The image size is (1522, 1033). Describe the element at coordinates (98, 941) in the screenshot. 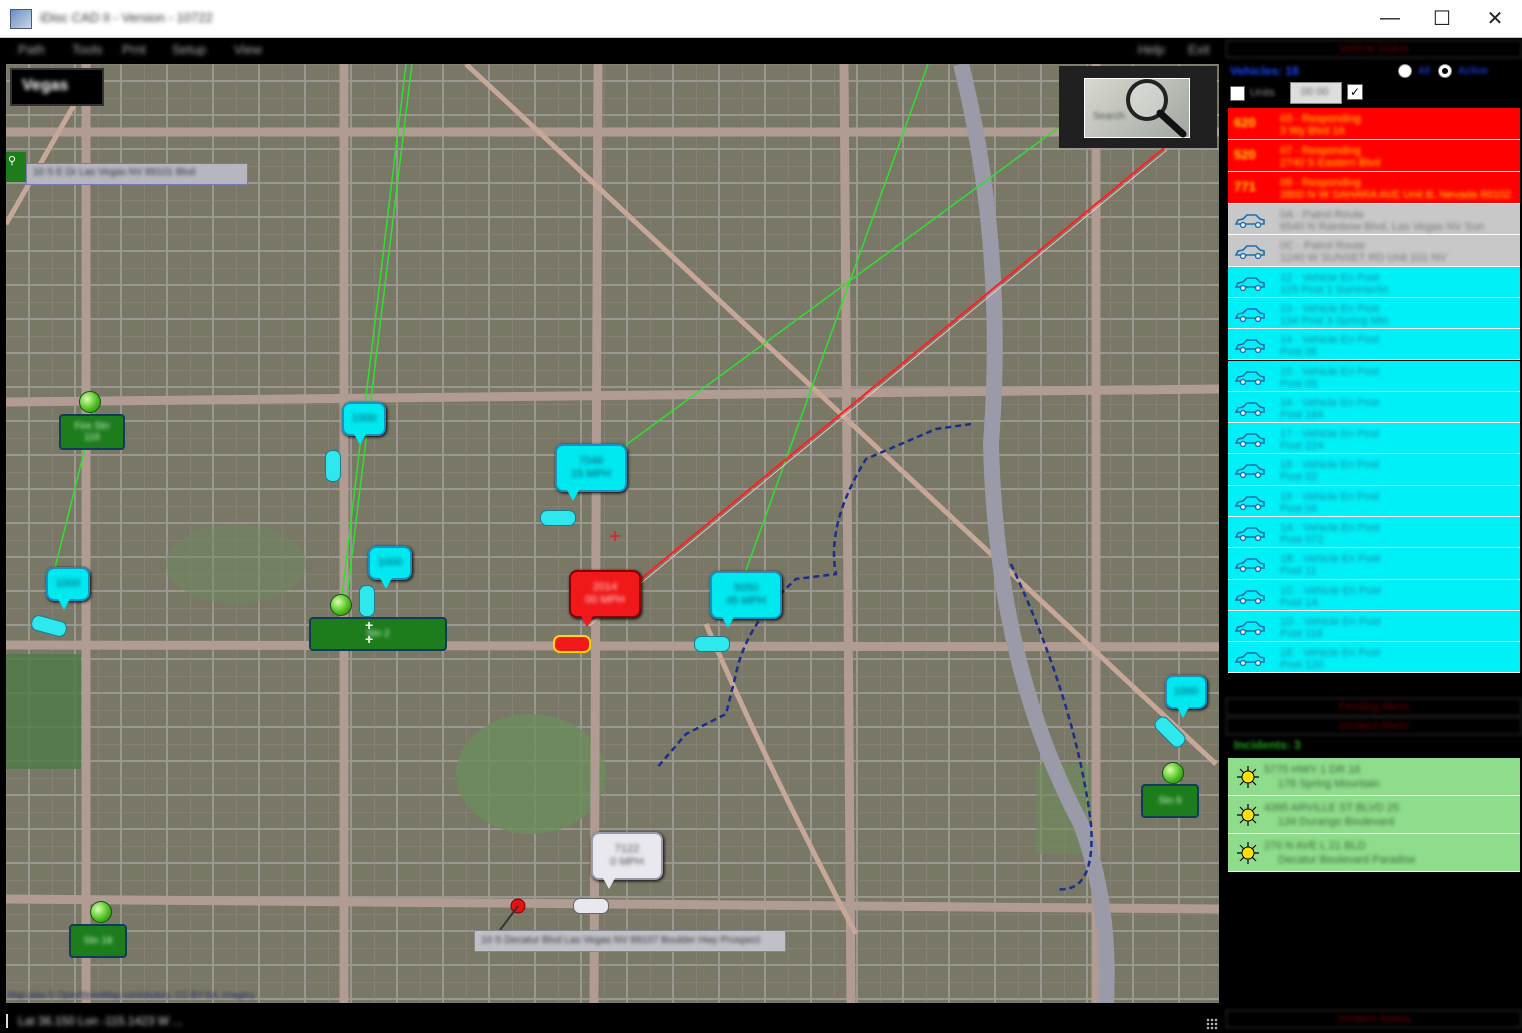

I see `station-label: Stn 18` at that location.